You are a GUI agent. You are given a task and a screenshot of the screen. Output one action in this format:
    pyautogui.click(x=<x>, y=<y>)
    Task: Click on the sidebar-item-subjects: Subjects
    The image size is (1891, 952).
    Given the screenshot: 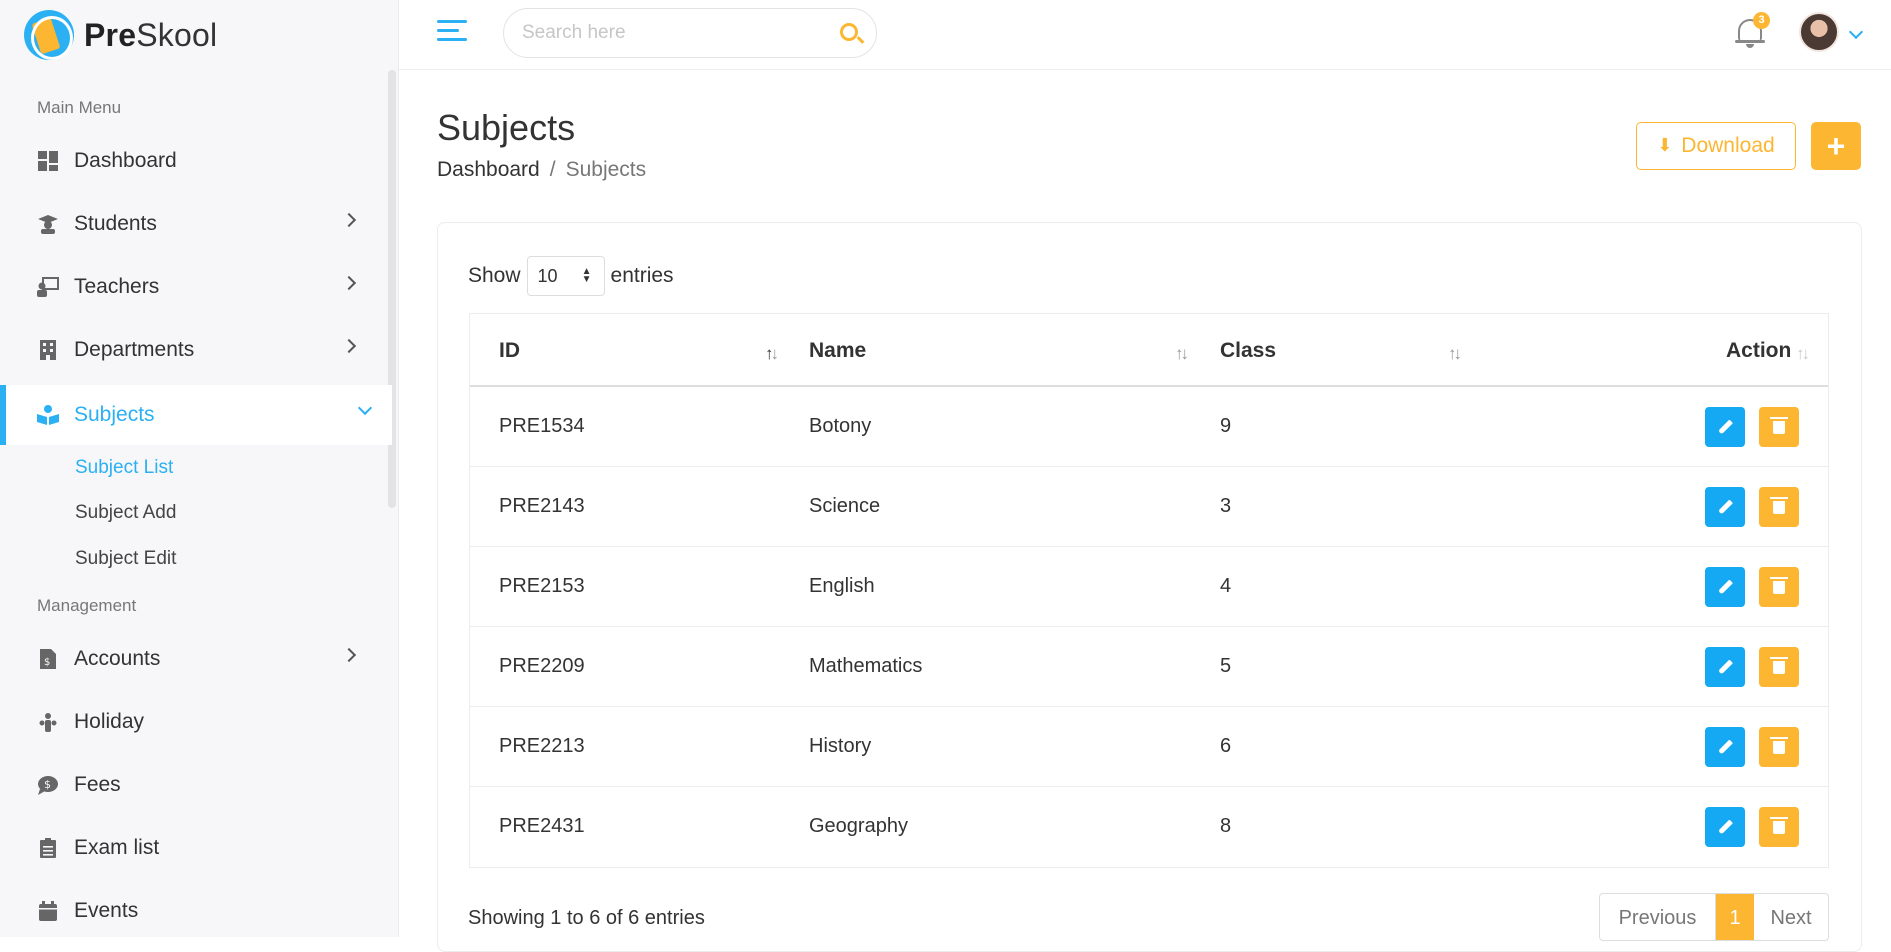 What is the action you would take?
    pyautogui.click(x=196, y=415)
    